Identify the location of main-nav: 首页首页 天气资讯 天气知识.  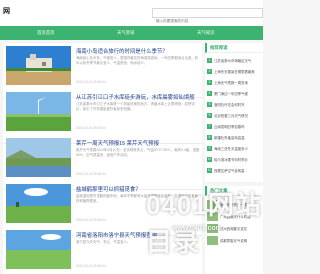
(131, 33).